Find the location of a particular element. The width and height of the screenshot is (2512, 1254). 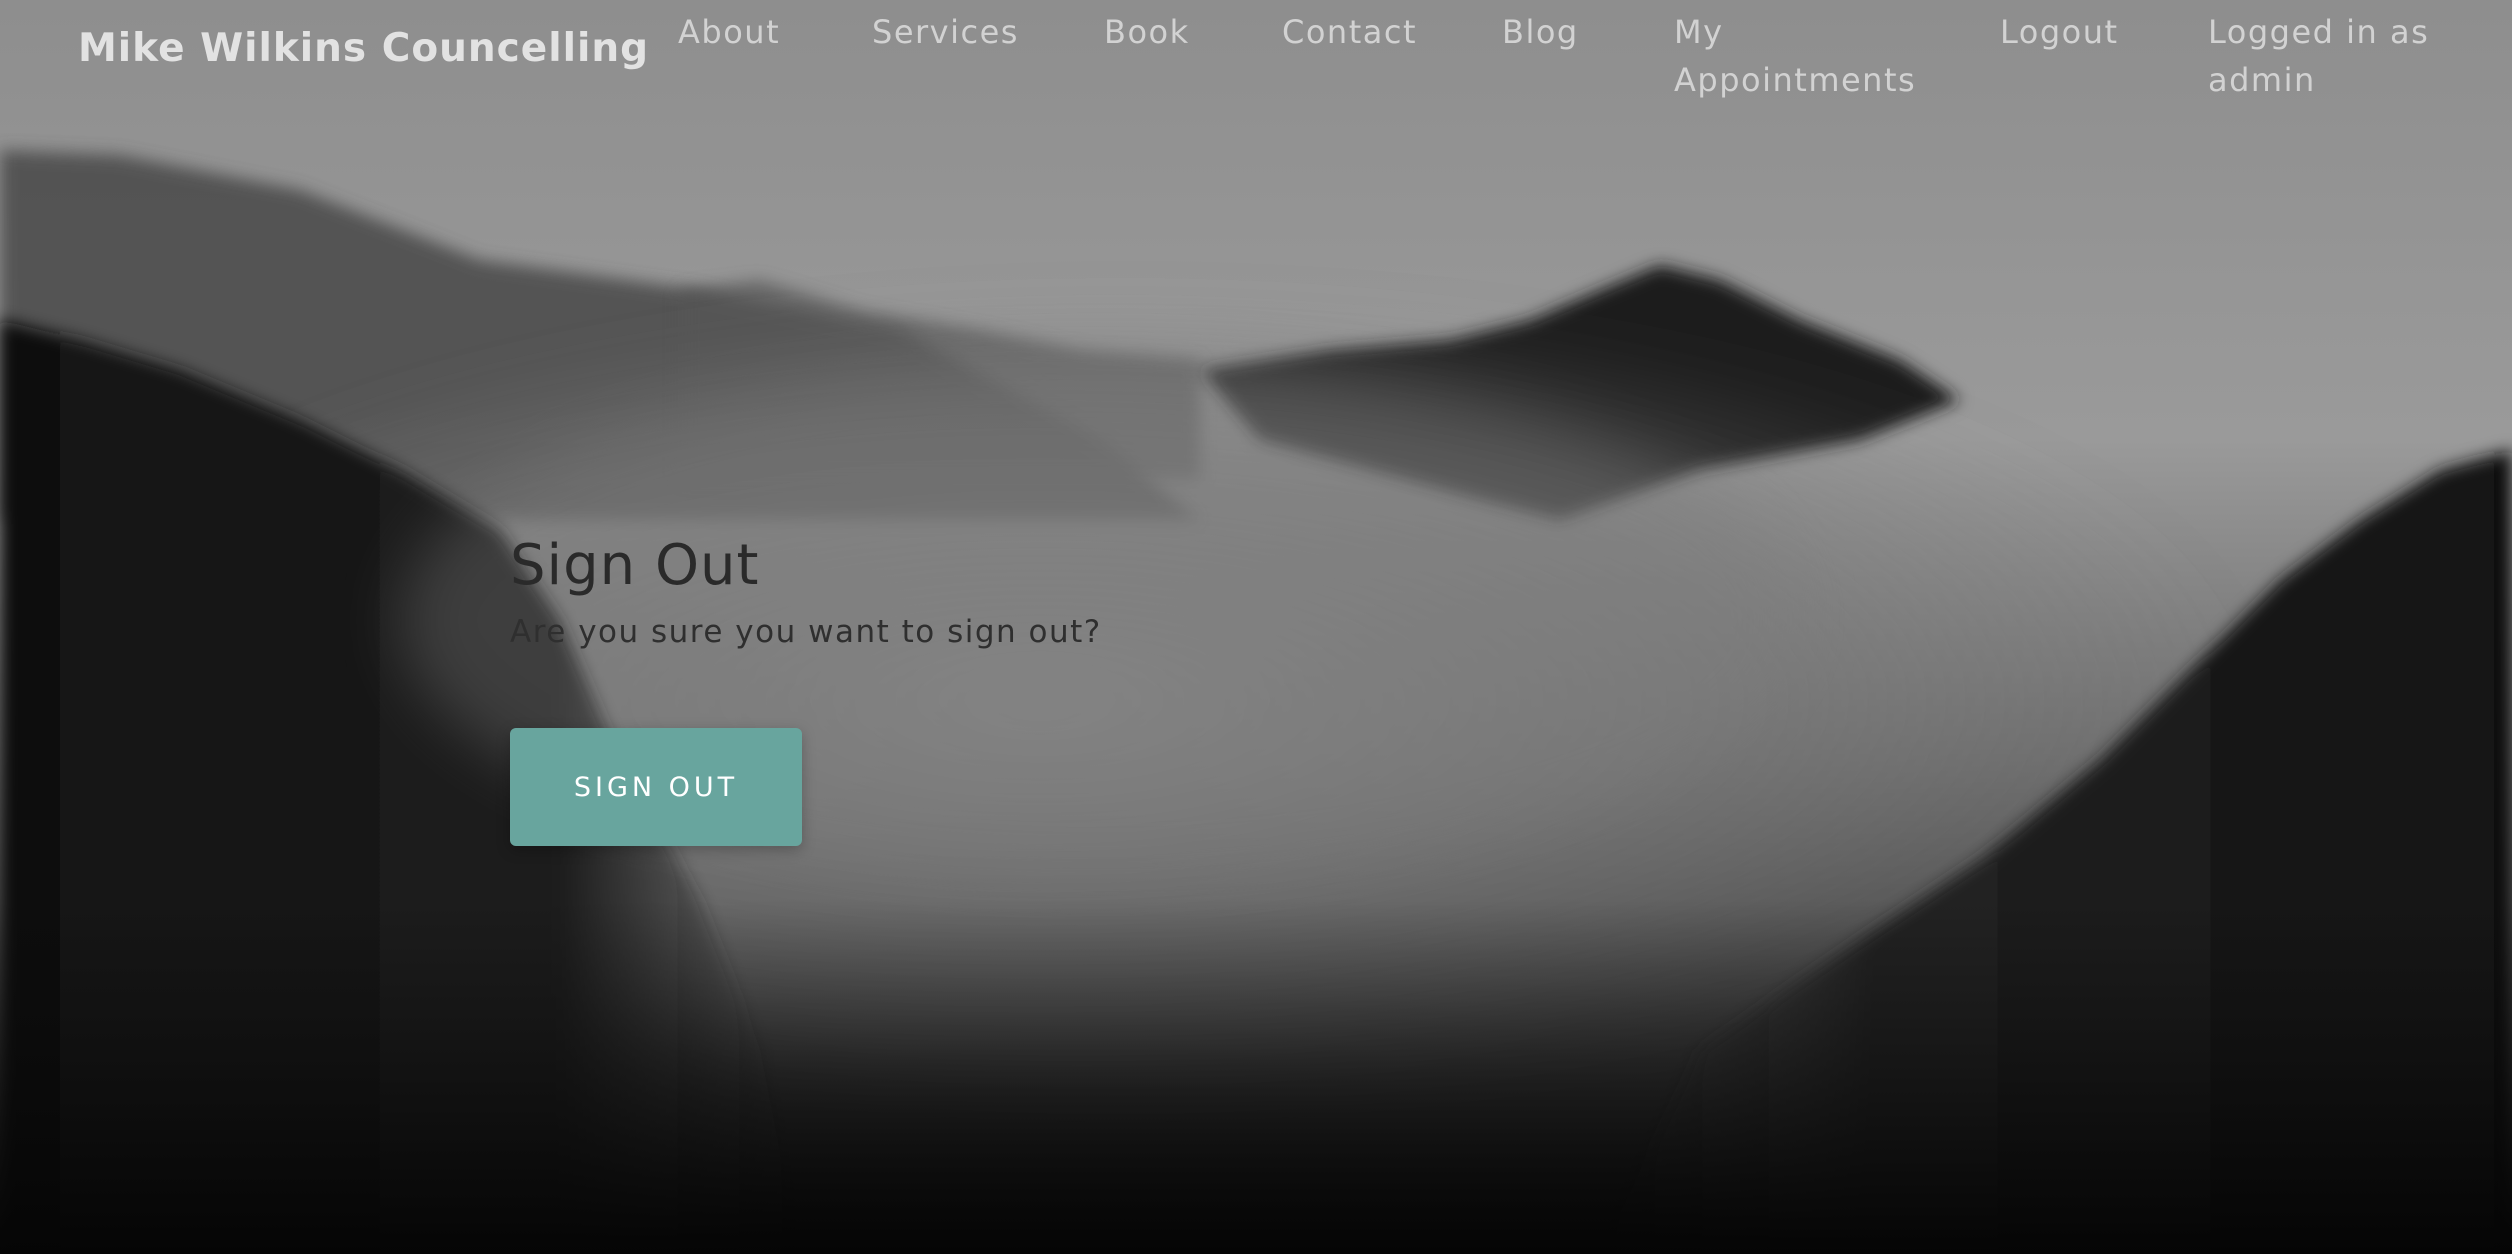

sign-out-confirmation-text: Are you sure you want to sign out? is located at coordinates (806, 632).